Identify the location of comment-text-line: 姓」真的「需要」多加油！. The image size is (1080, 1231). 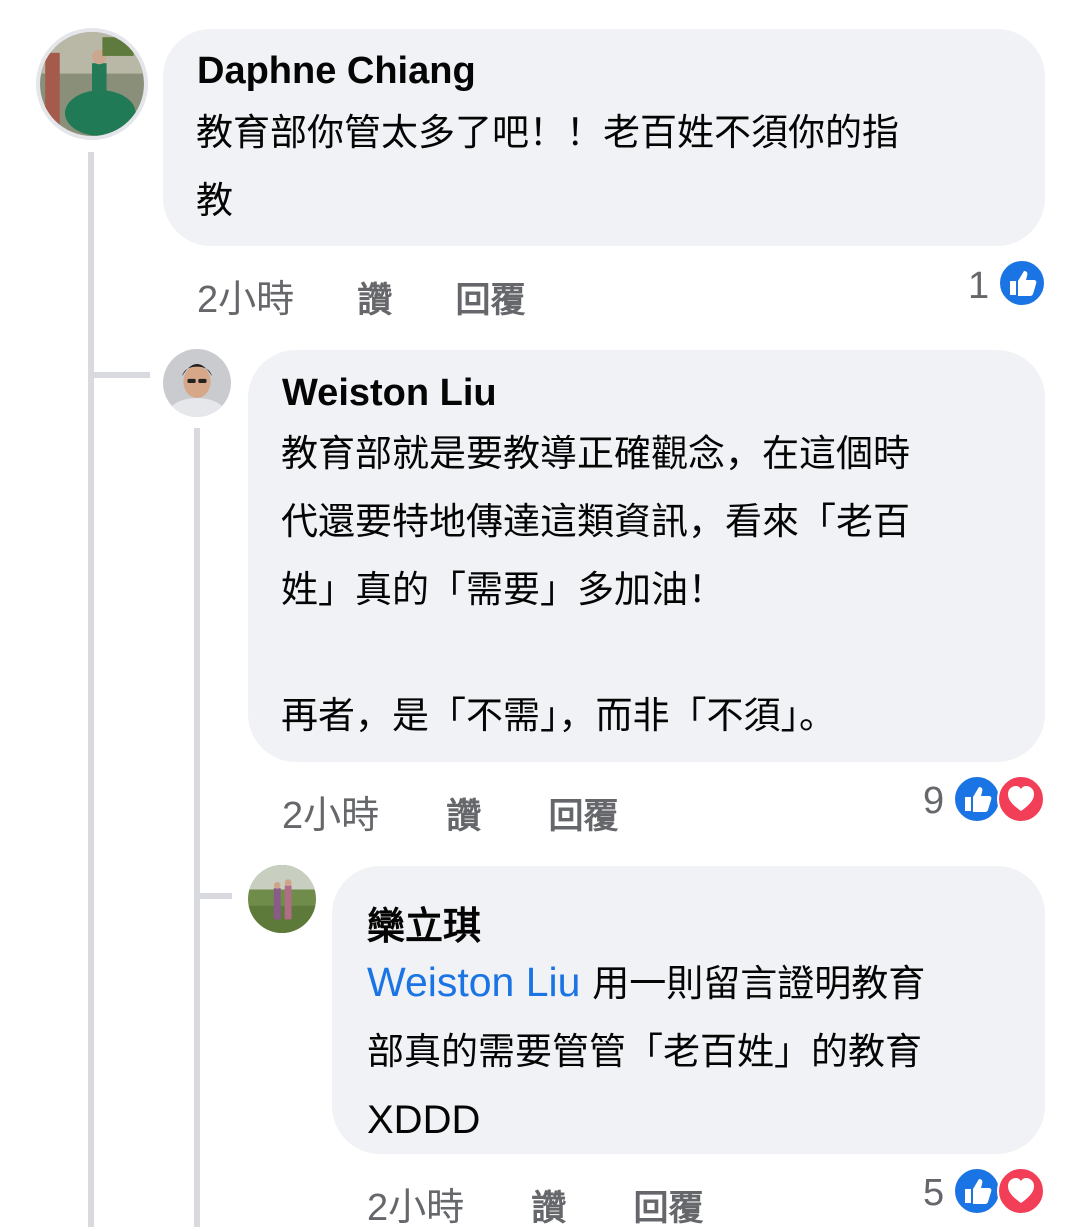
(503, 589).